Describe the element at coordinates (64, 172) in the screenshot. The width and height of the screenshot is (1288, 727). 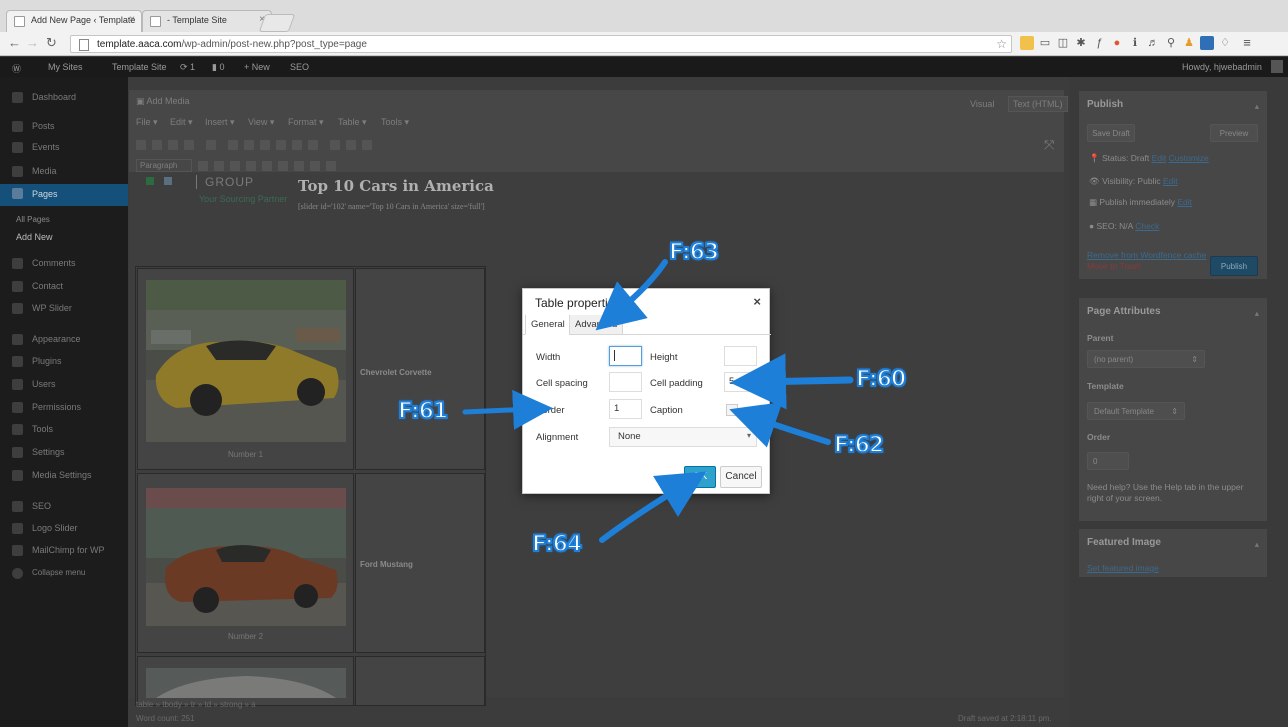
I see `sidebar-item-media: Media` at that location.